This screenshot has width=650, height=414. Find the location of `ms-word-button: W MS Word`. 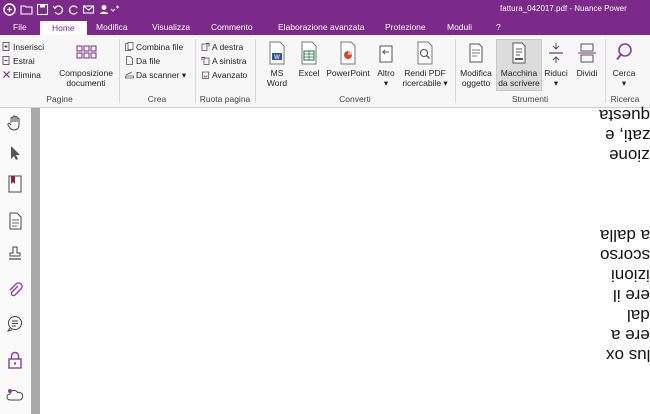

ms-word-button: W MS Word is located at coordinates (277, 64).